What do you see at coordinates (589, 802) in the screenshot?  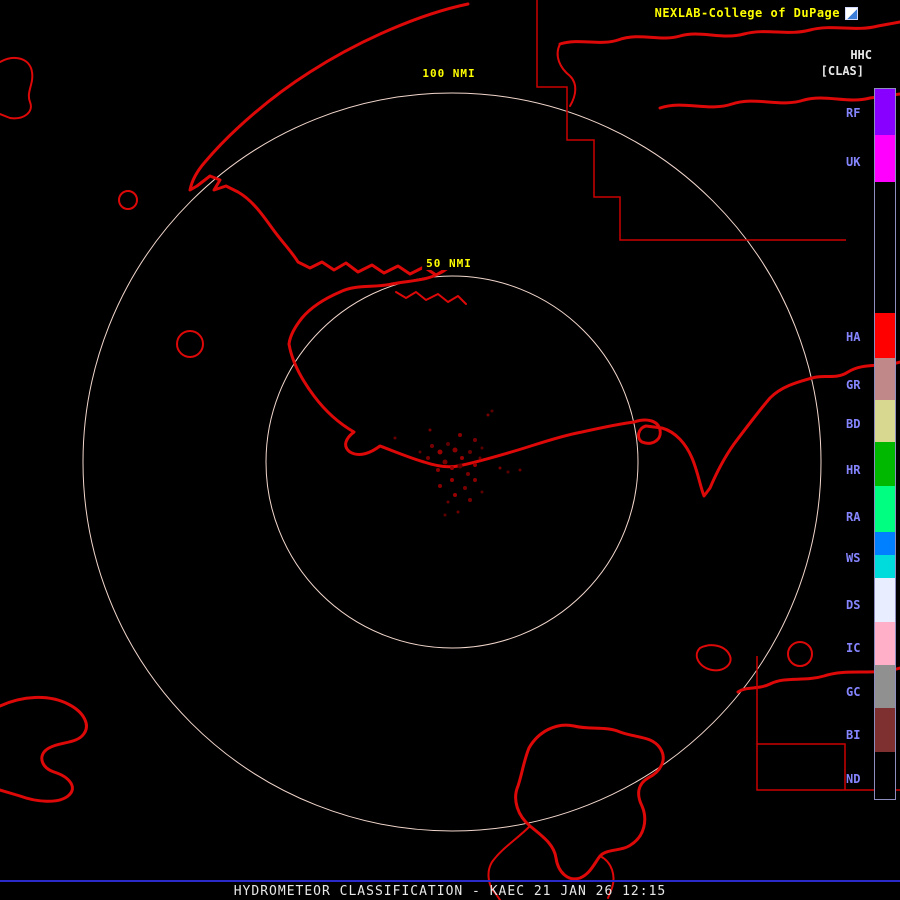 I see `coastline-island-south` at bounding box center [589, 802].